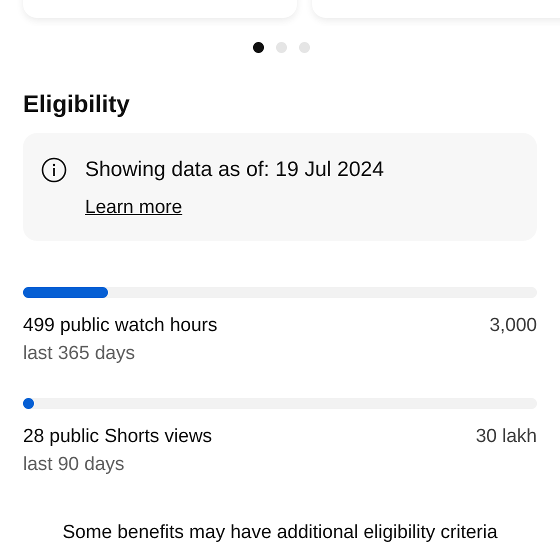 The width and height of the screenshot is (560, 560). What do you see at coordinates (73, 465) in the screenshot?
I see `metric-period: last 90 days` at bounding box center [73, 465].